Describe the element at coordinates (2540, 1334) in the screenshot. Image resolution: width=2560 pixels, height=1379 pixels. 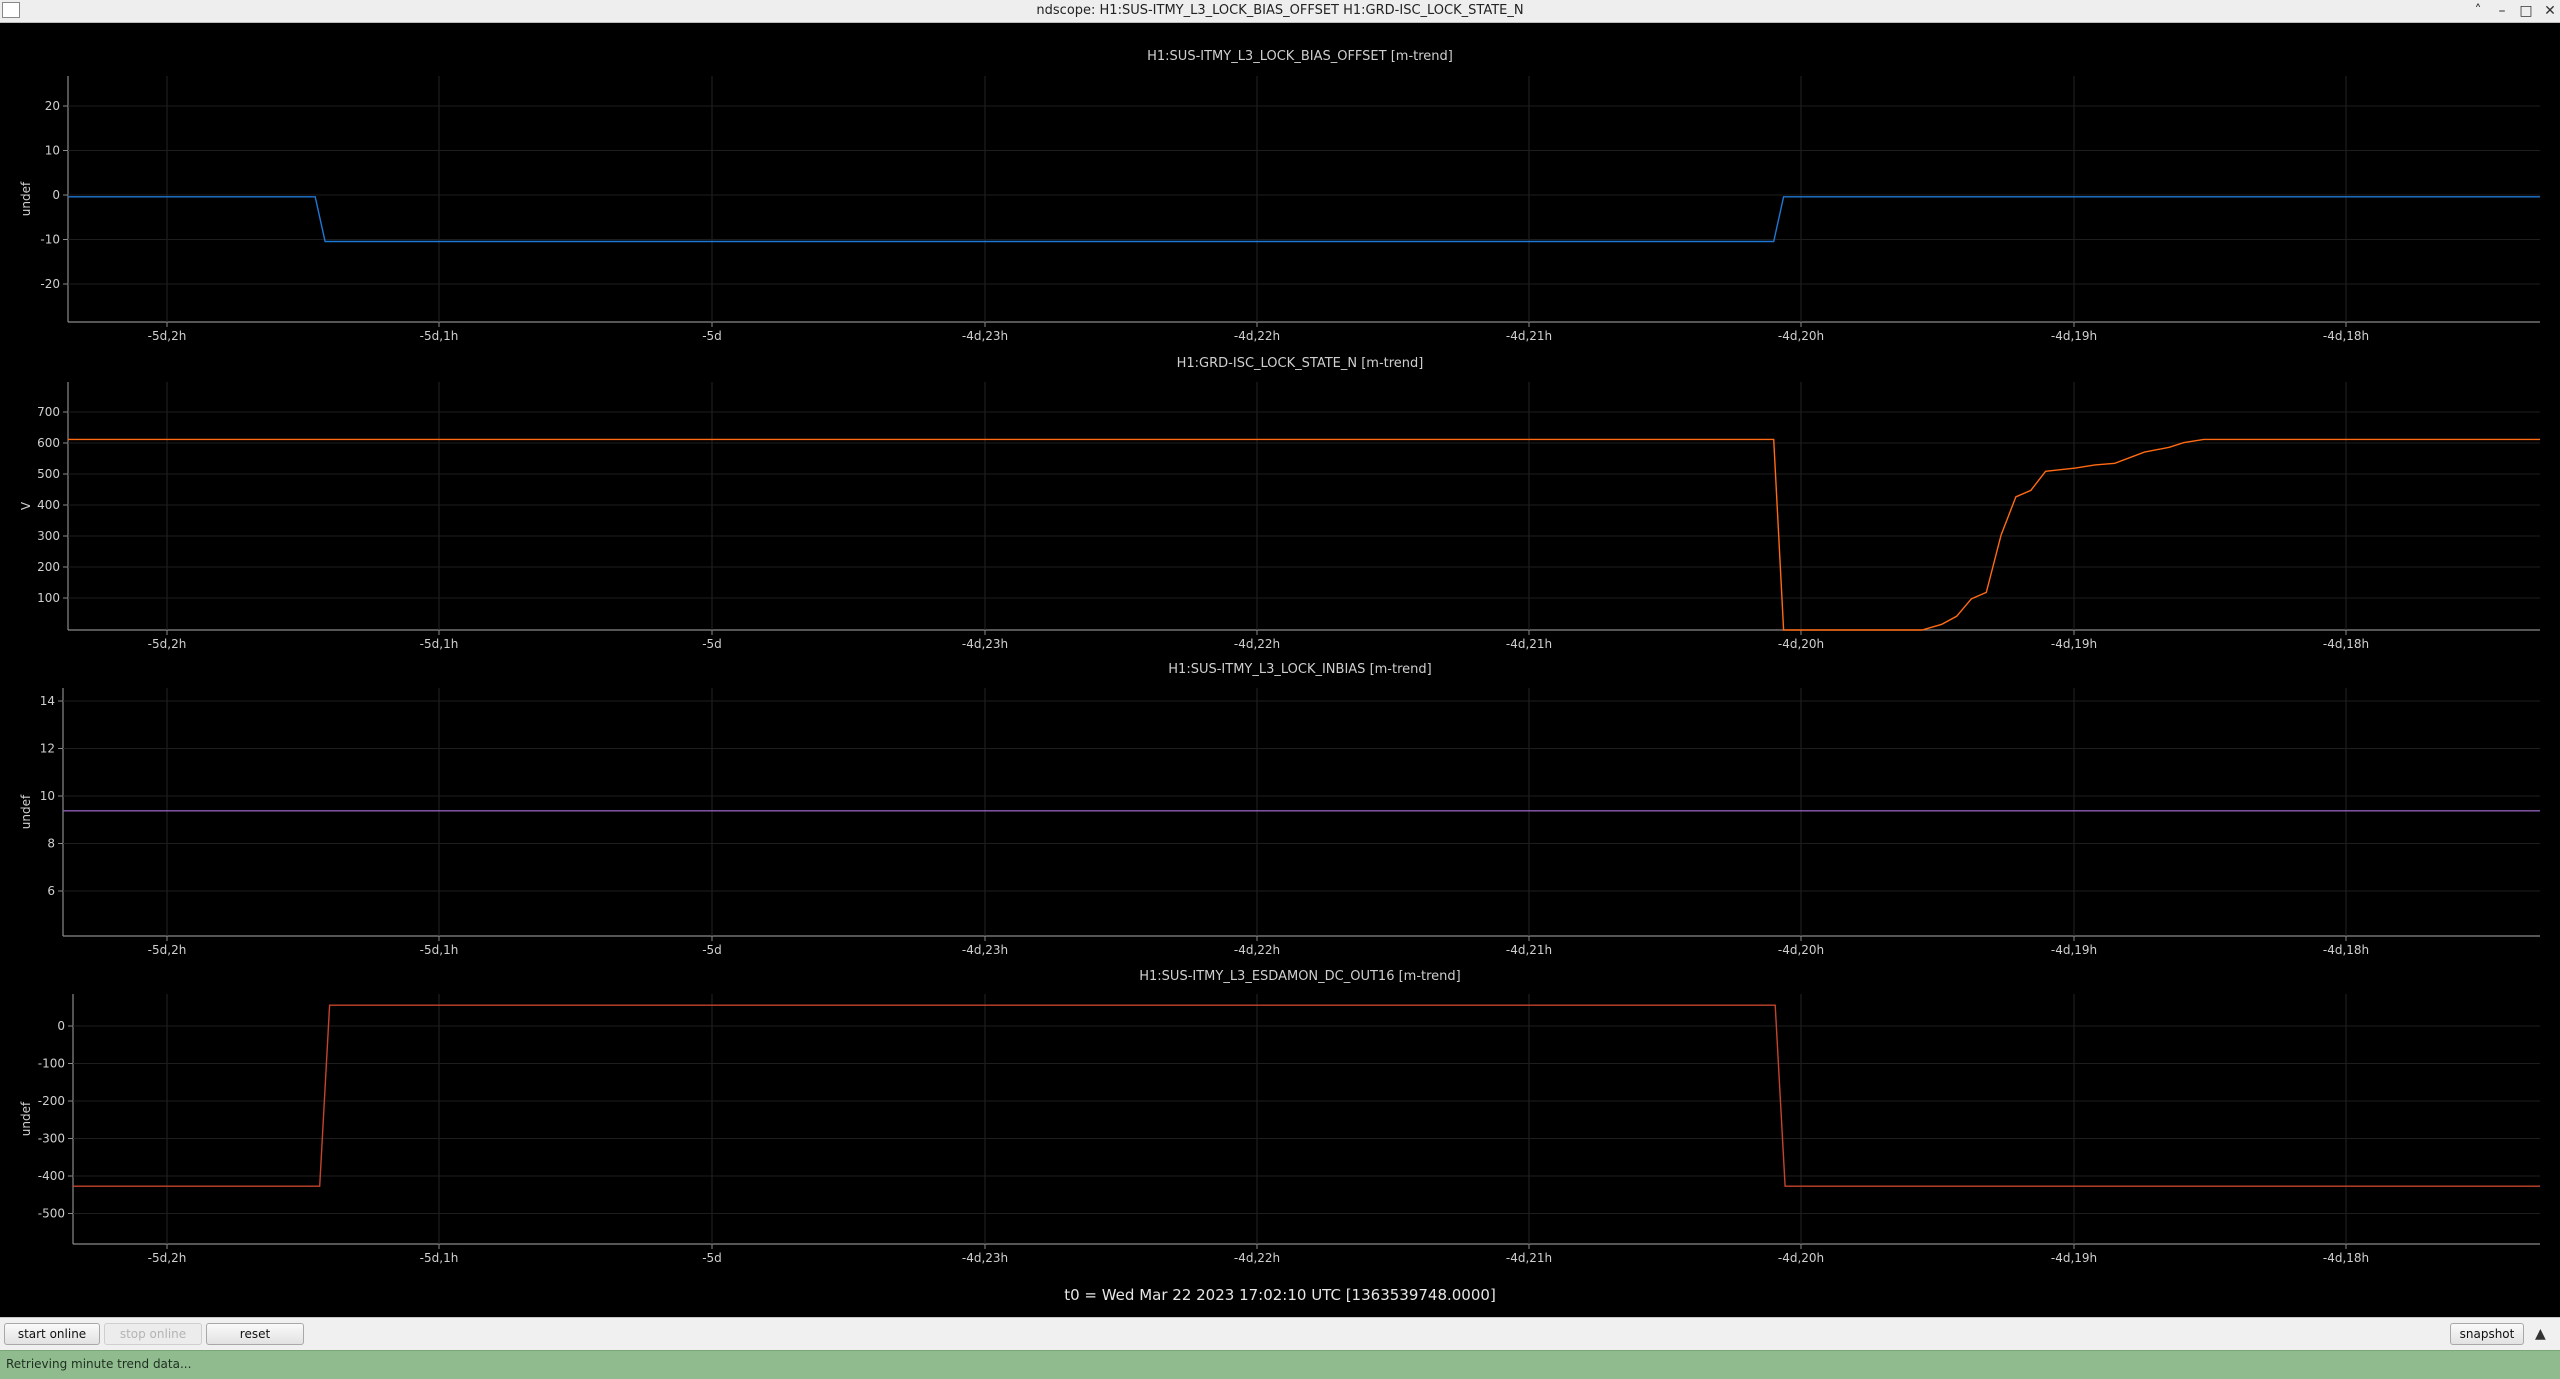
I see `chevron-up-icon: ▲` at that location.